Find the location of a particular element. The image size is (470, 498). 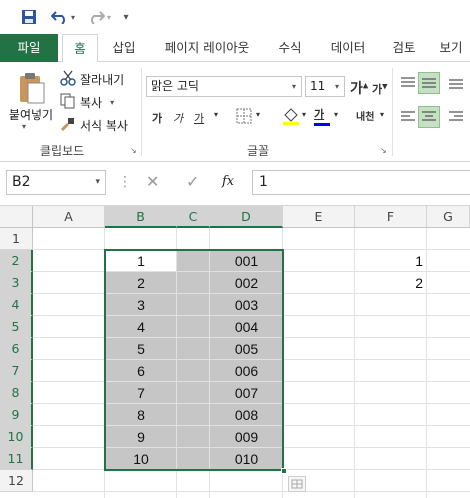

font-name-value: 맑은 고딕 is located at coordinates (175, 86).